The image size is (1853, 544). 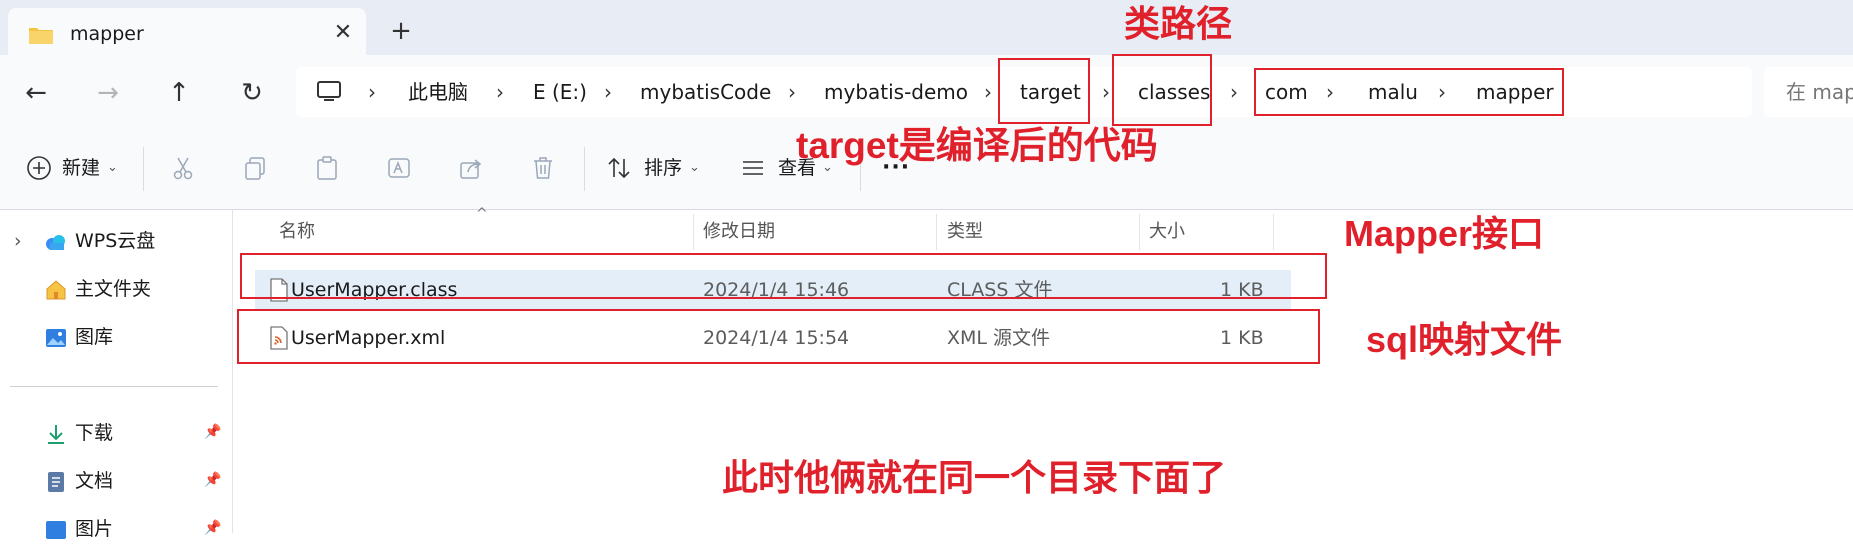 I want to click on new-button: 新建, so click(x=81, y=168).